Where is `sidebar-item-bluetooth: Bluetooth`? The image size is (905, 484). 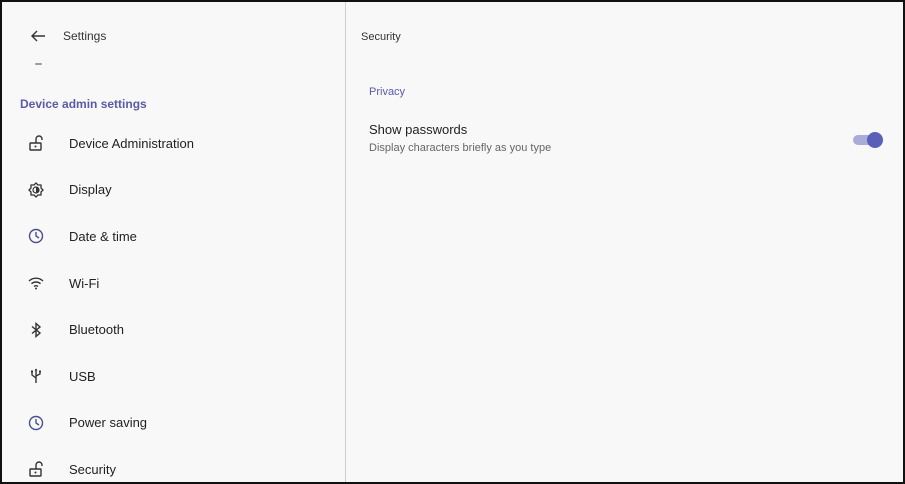
sidebar-item-bluetooth: Bluetooth is located at coordinates (173, 329).